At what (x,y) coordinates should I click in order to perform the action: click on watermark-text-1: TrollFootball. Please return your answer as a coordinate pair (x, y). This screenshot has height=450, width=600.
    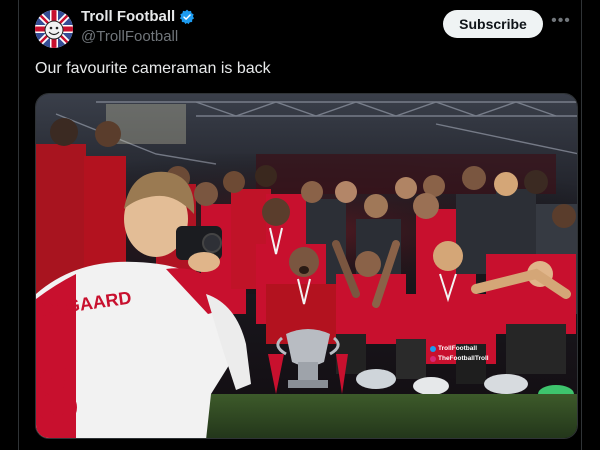
    Looking at the image, I should click on (457, 348).